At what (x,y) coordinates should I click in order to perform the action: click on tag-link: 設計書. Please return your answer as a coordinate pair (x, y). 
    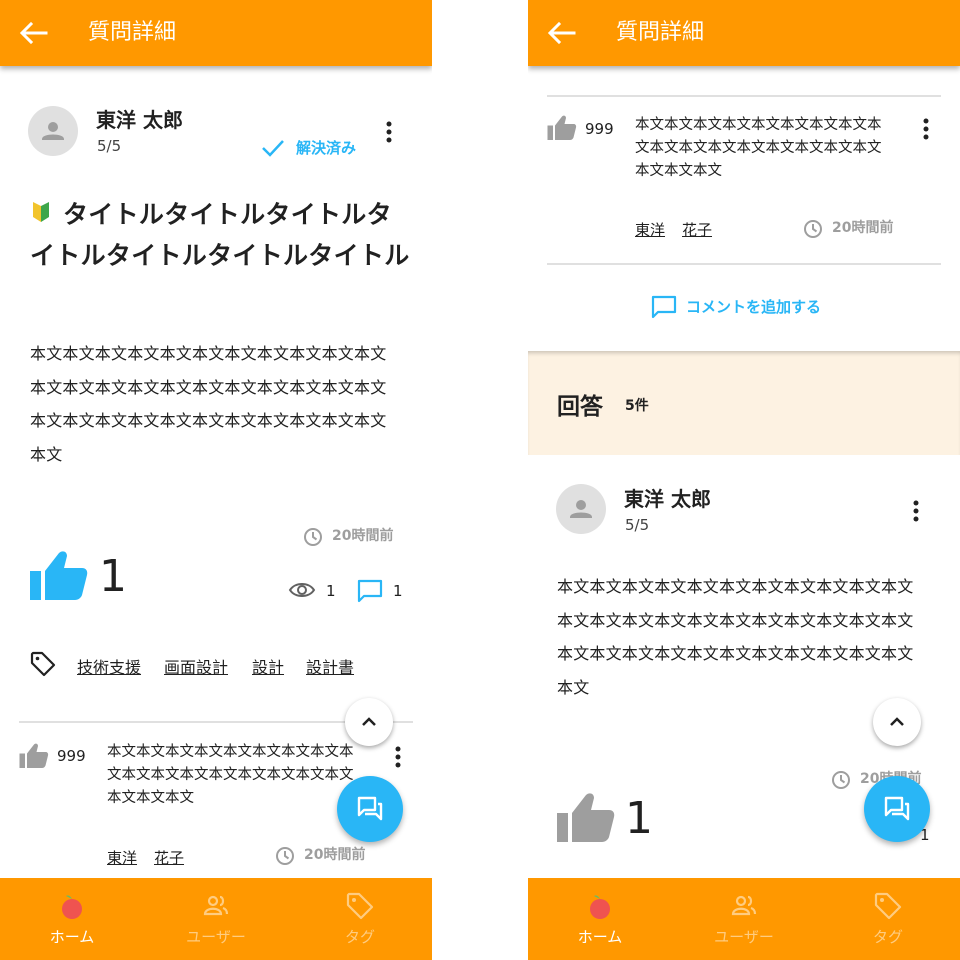
    Looking at the image, I should click on (330, 666).